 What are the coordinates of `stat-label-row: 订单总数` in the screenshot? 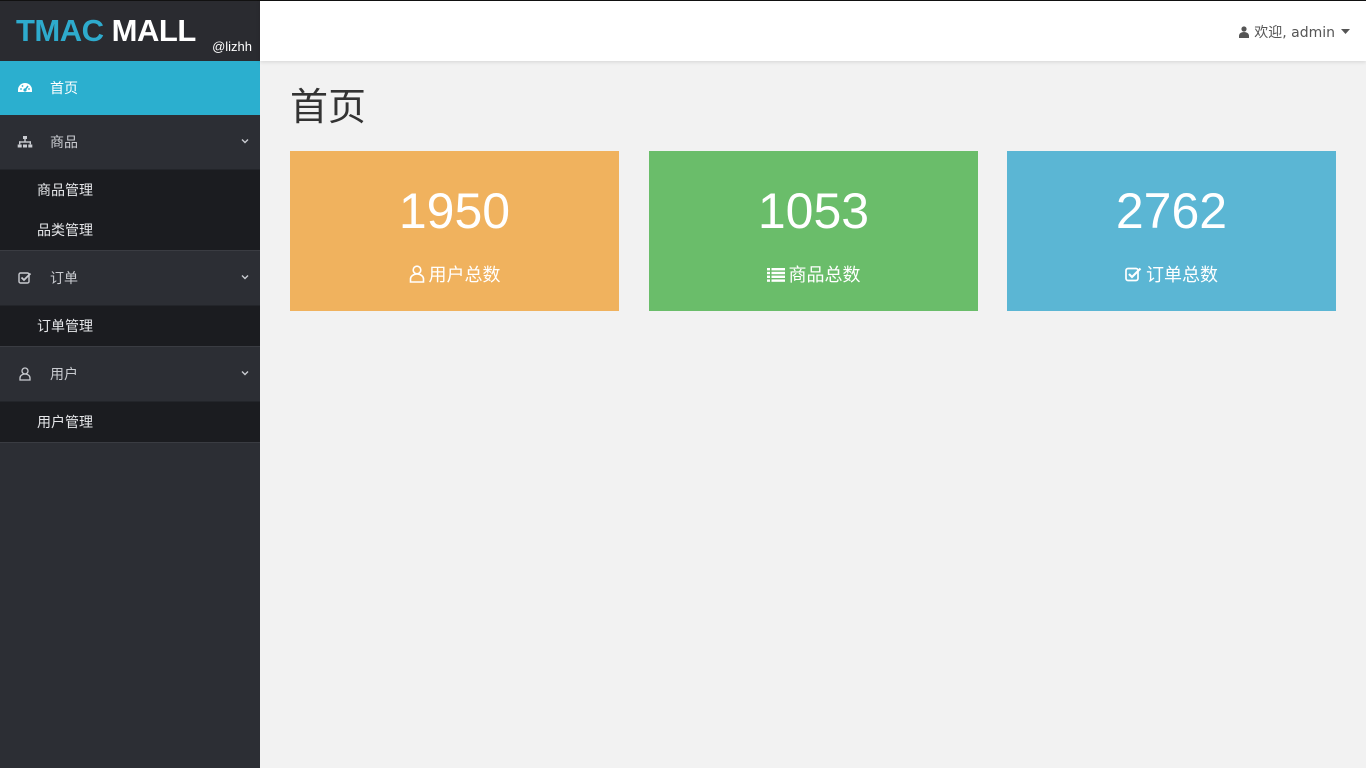 It's located at (1171, 274).